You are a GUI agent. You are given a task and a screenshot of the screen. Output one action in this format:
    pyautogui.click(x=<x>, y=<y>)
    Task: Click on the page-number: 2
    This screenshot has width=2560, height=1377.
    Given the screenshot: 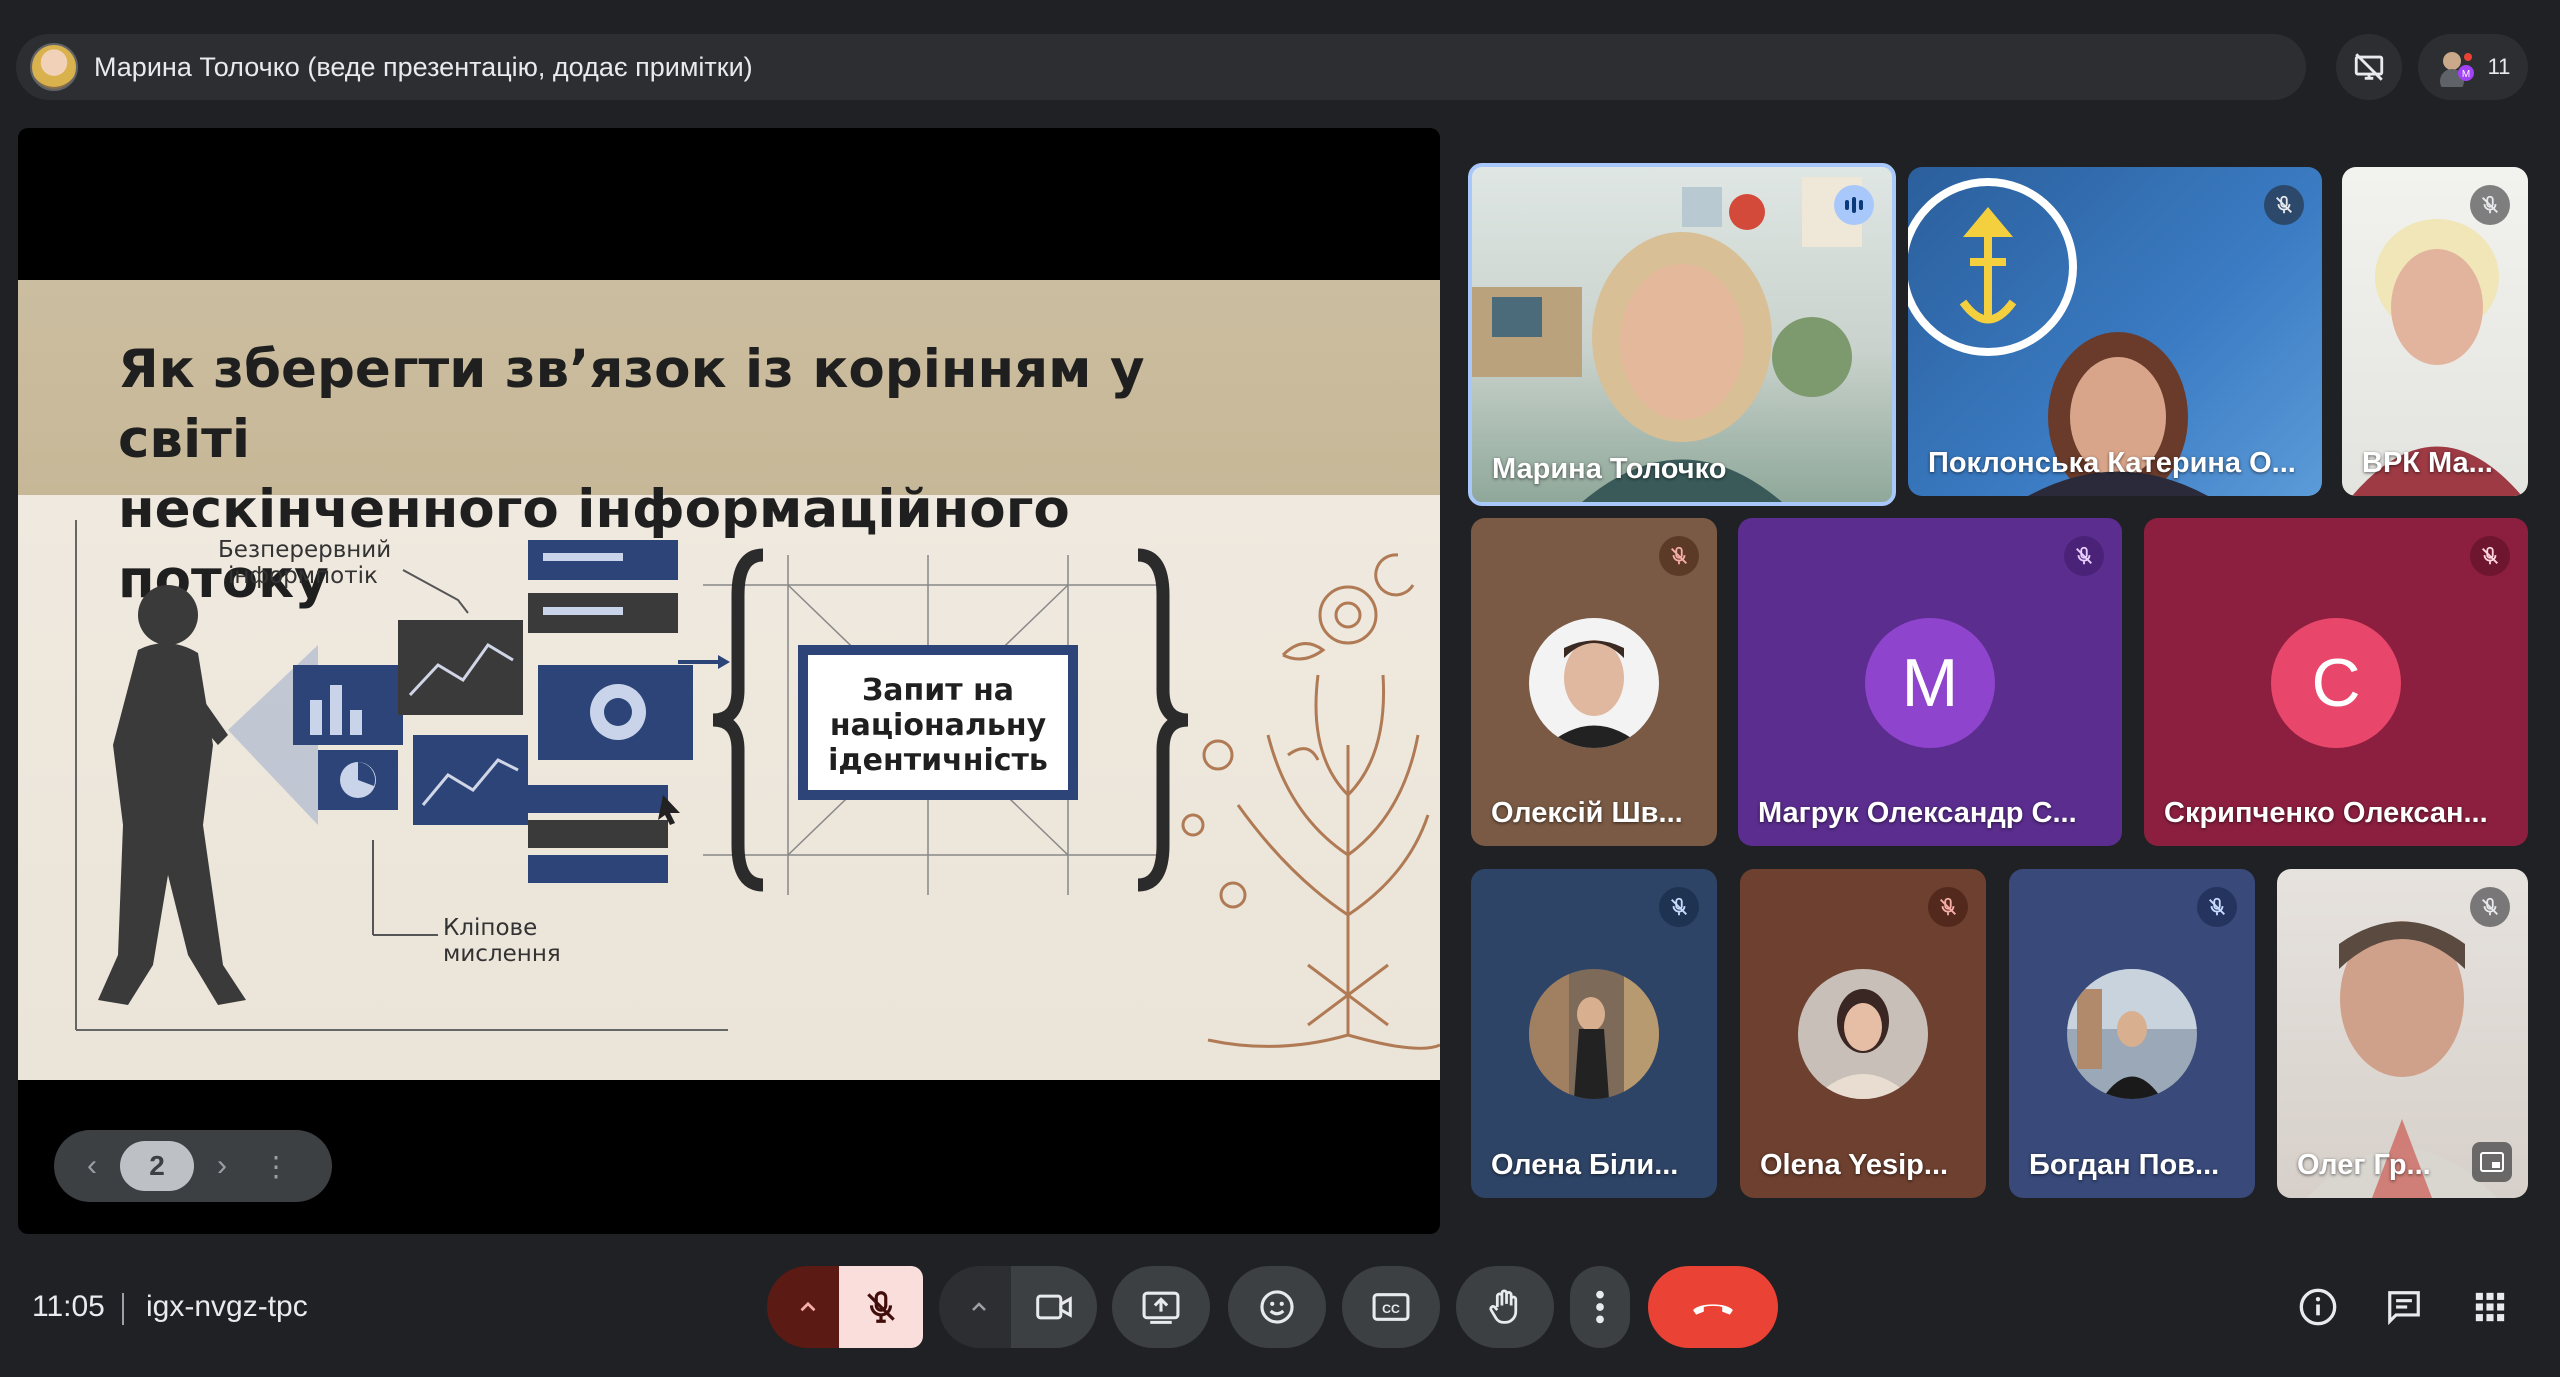 What is the action you would take?
    pyautogui.click(x=157, y=1166)
    